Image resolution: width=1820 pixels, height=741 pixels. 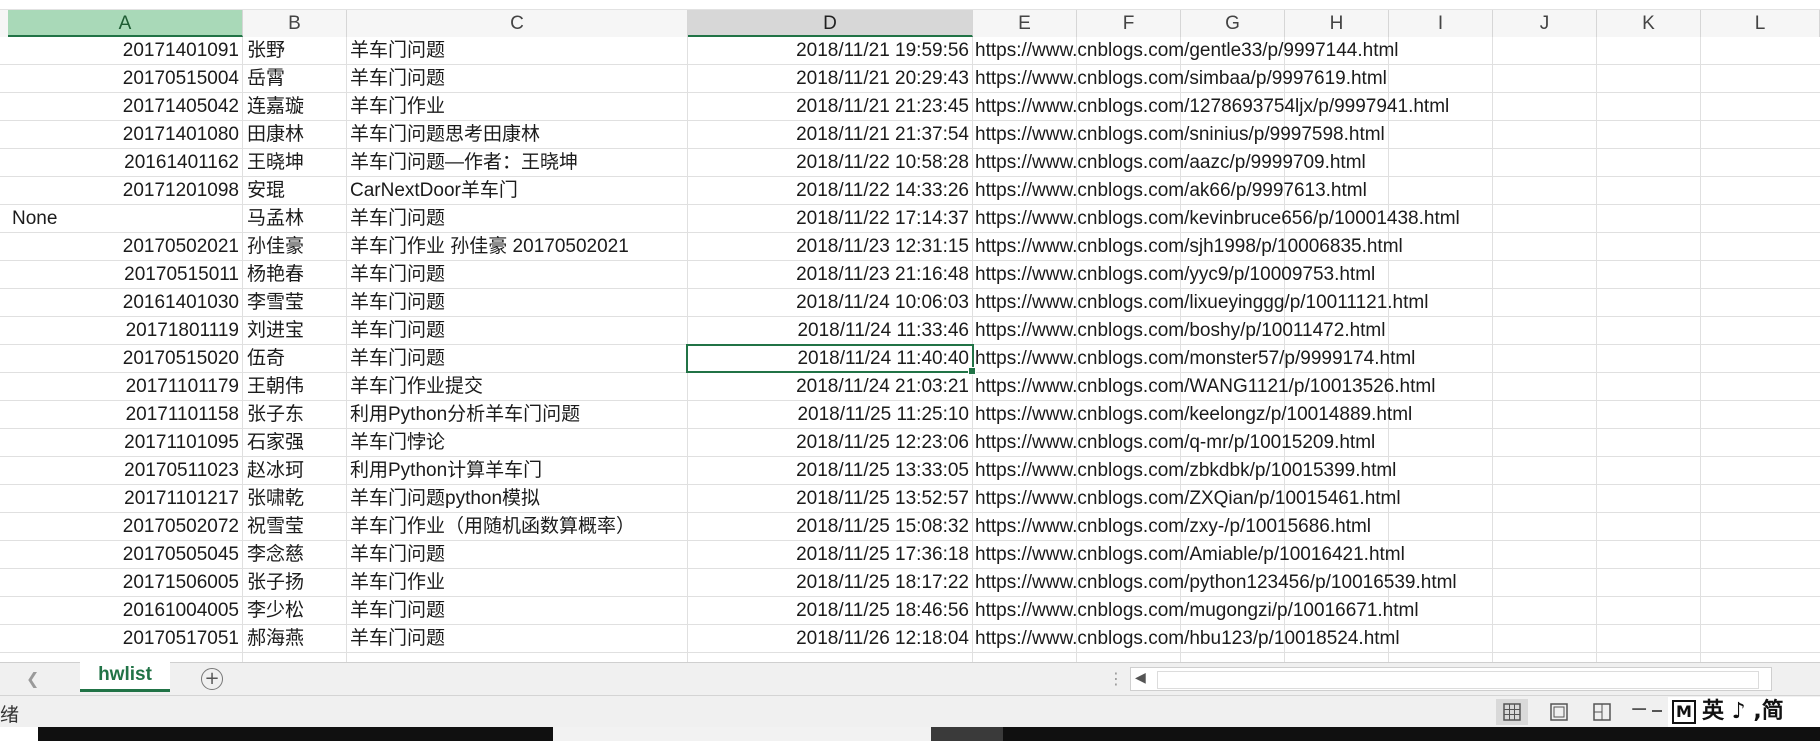 I want to click on cell-a: 20161401162, so click(x=124, y=162).